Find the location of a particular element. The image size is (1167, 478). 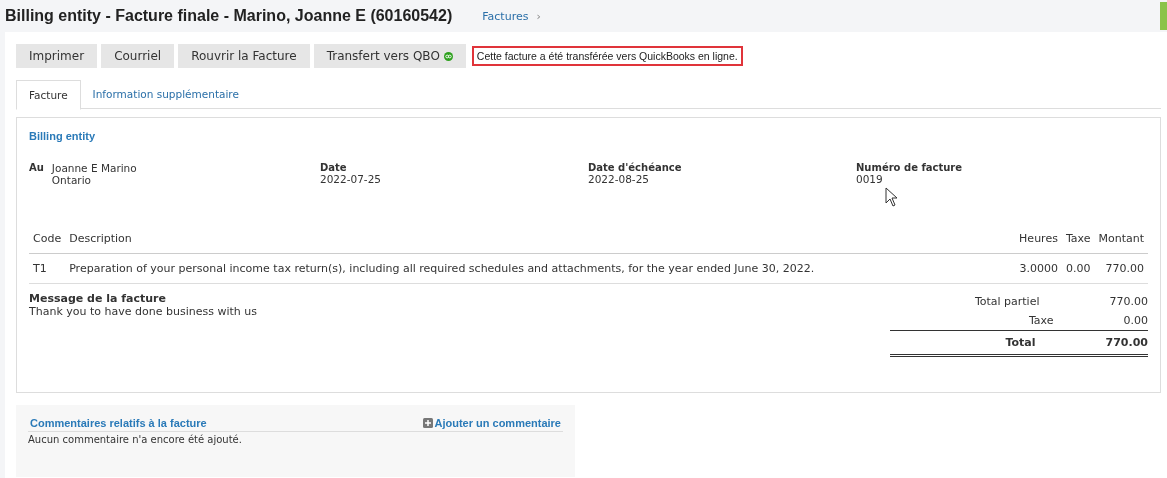

toolbar-button: Courriel is located at coordinates (138, 56).